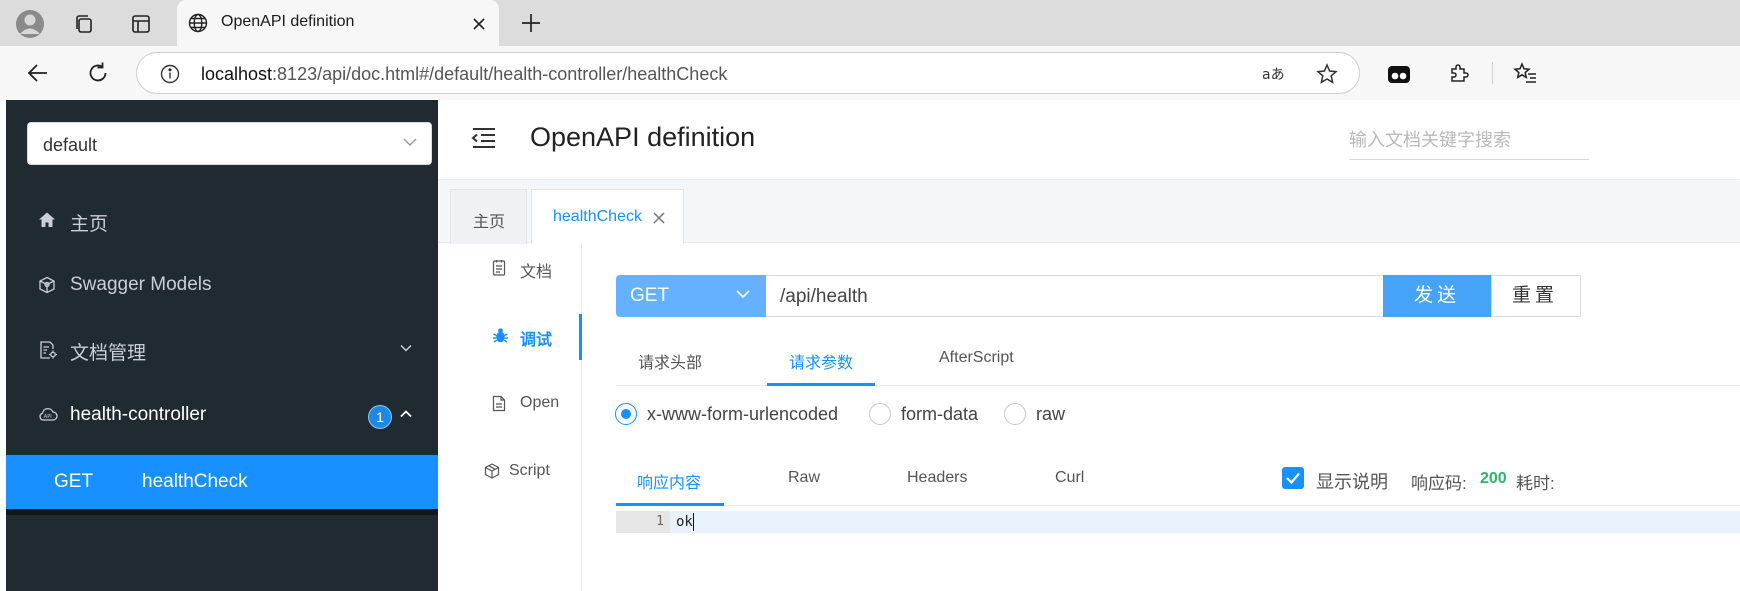  I want to click on radio-raw: raw, so click(1039, 415).